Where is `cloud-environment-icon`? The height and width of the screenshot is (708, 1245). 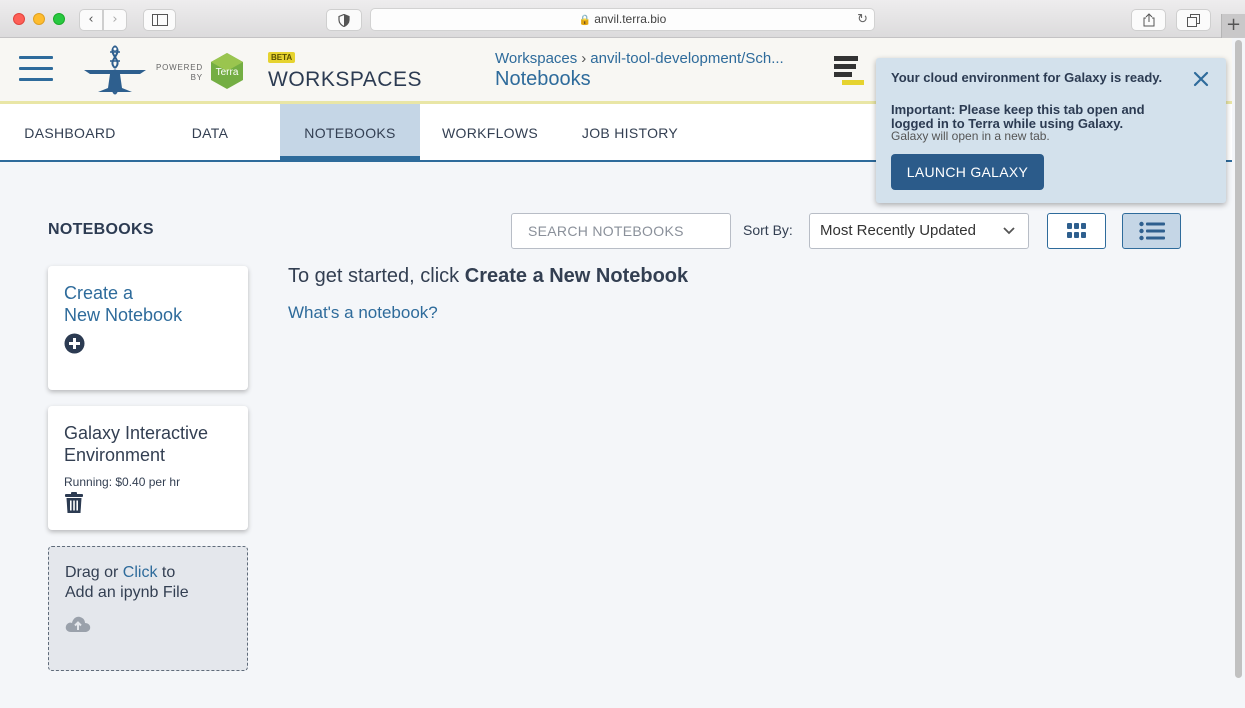
cloud-environment-icon is located at coordinates (852, 71).